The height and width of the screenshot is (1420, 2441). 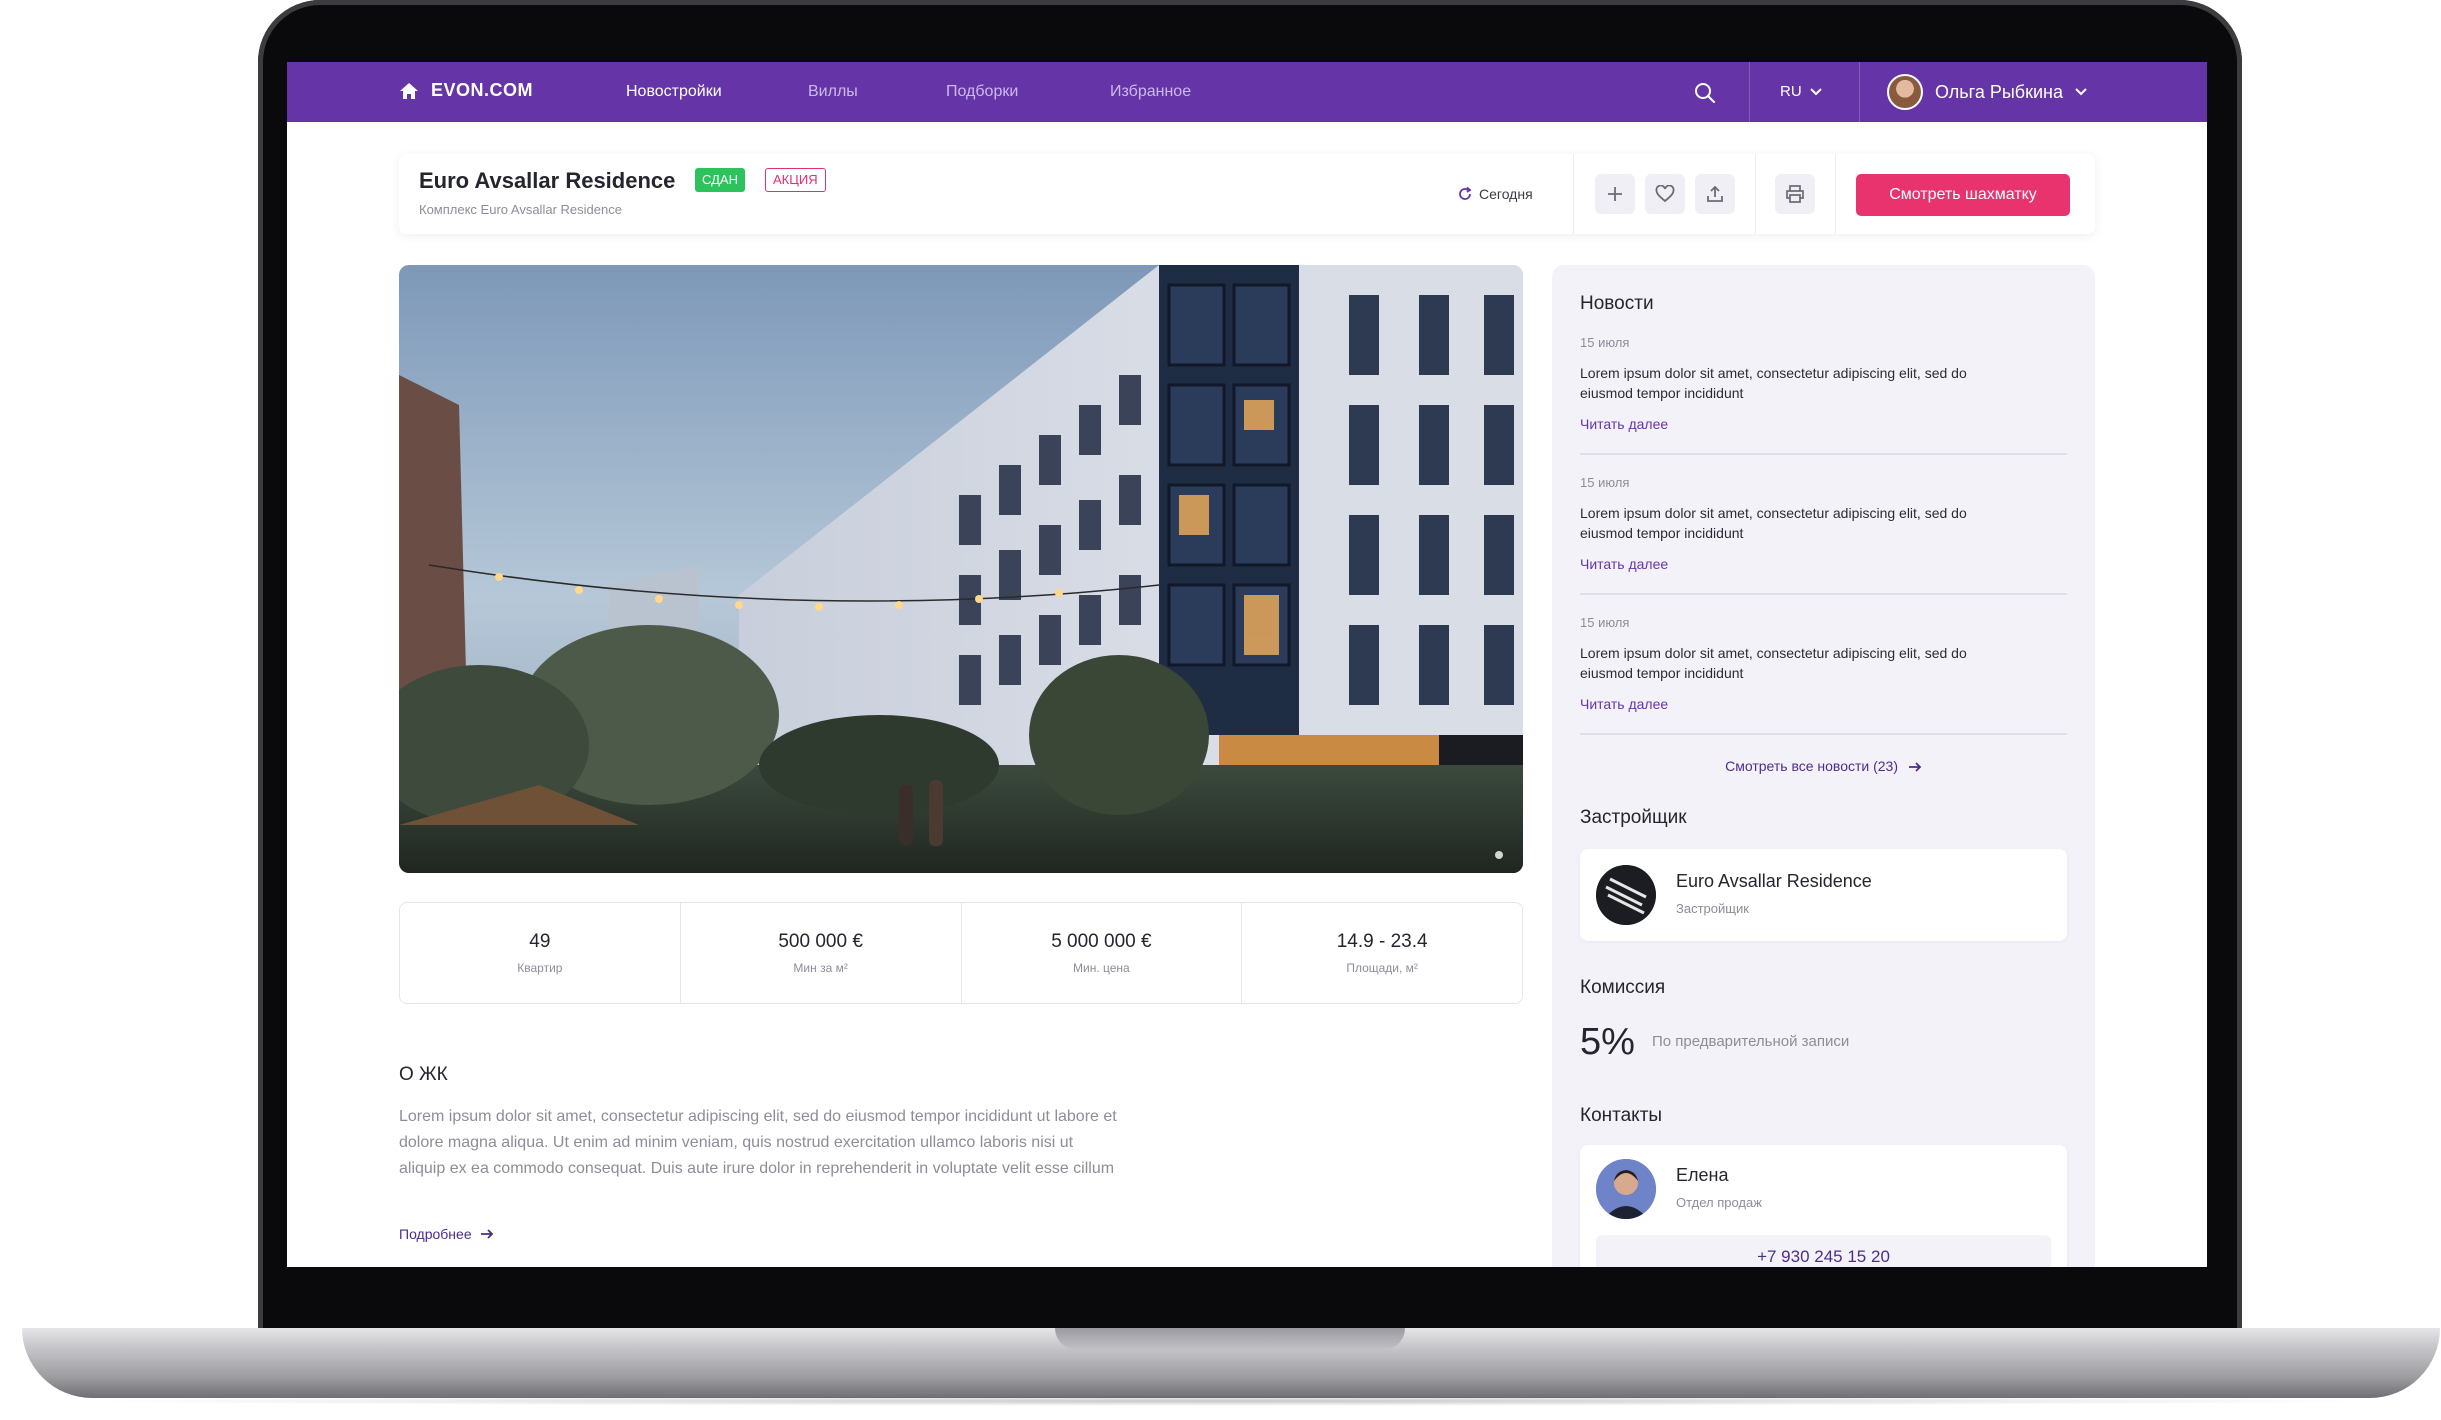 What do you see at coordinates (1823, 1206) in the screenshot?
I see `contact-card: Елена Отдел продаж +7 930 245 15 20` at bounding box center [1823, 1206].